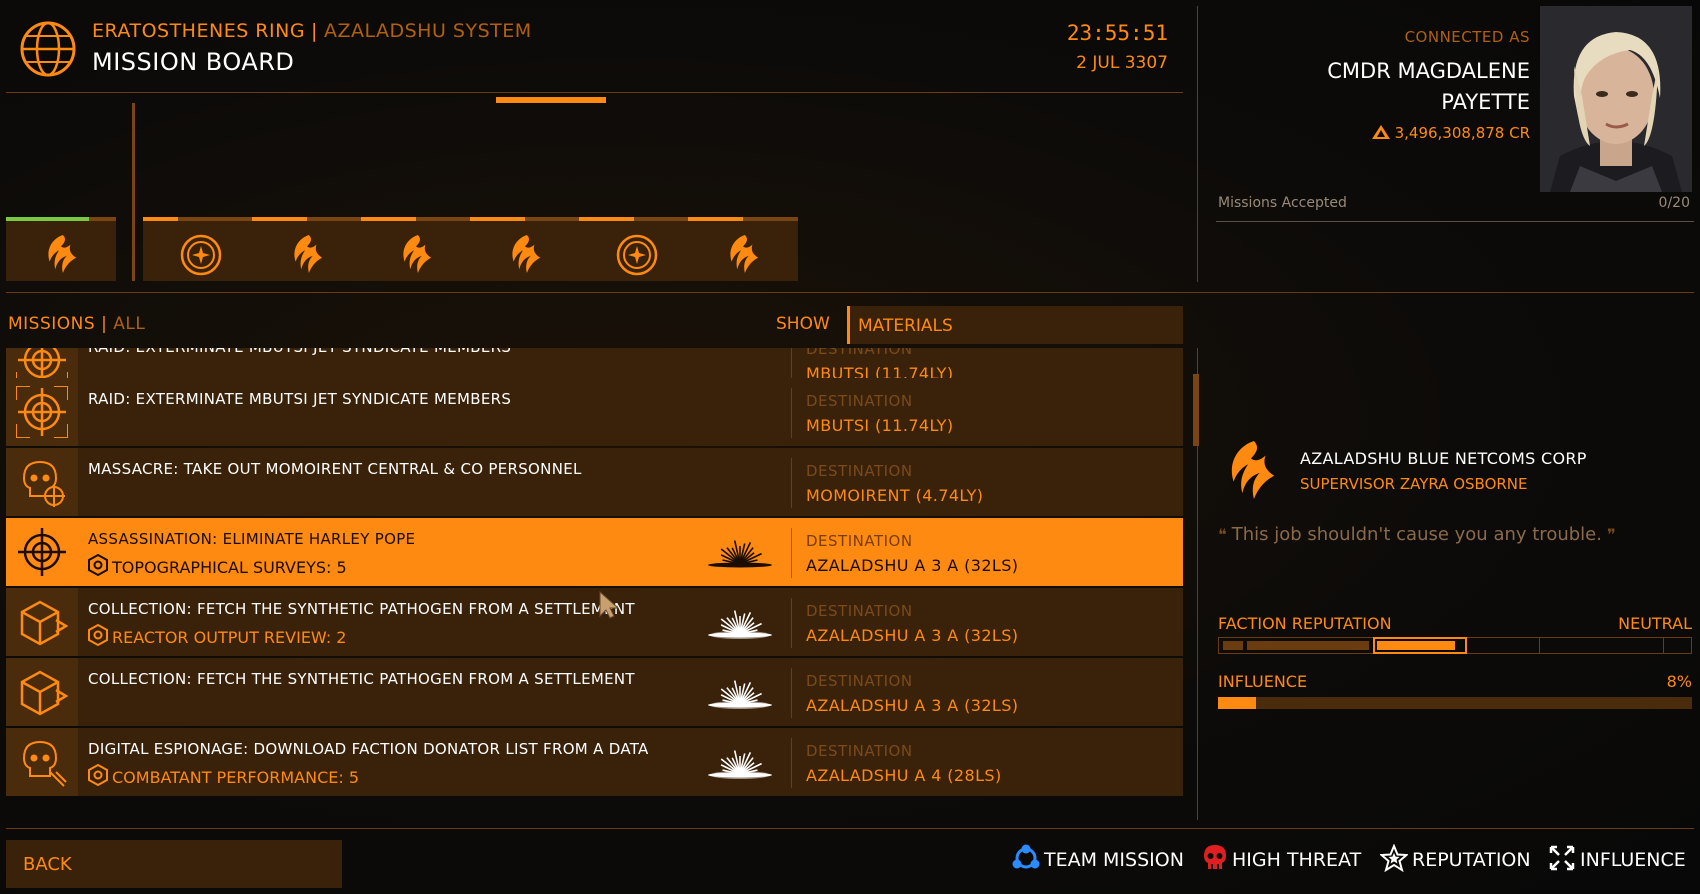 Image resolution: width=1700 pixels, height=894 pixels. What do you see at coordinates (850, 292) in the screenshot?
I see `section-divider` at bounding box center [850, 292].